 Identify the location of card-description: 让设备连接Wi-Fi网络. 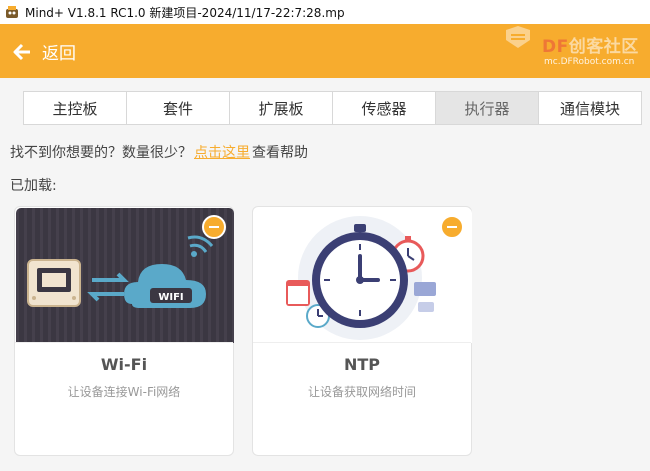
(124, 392).